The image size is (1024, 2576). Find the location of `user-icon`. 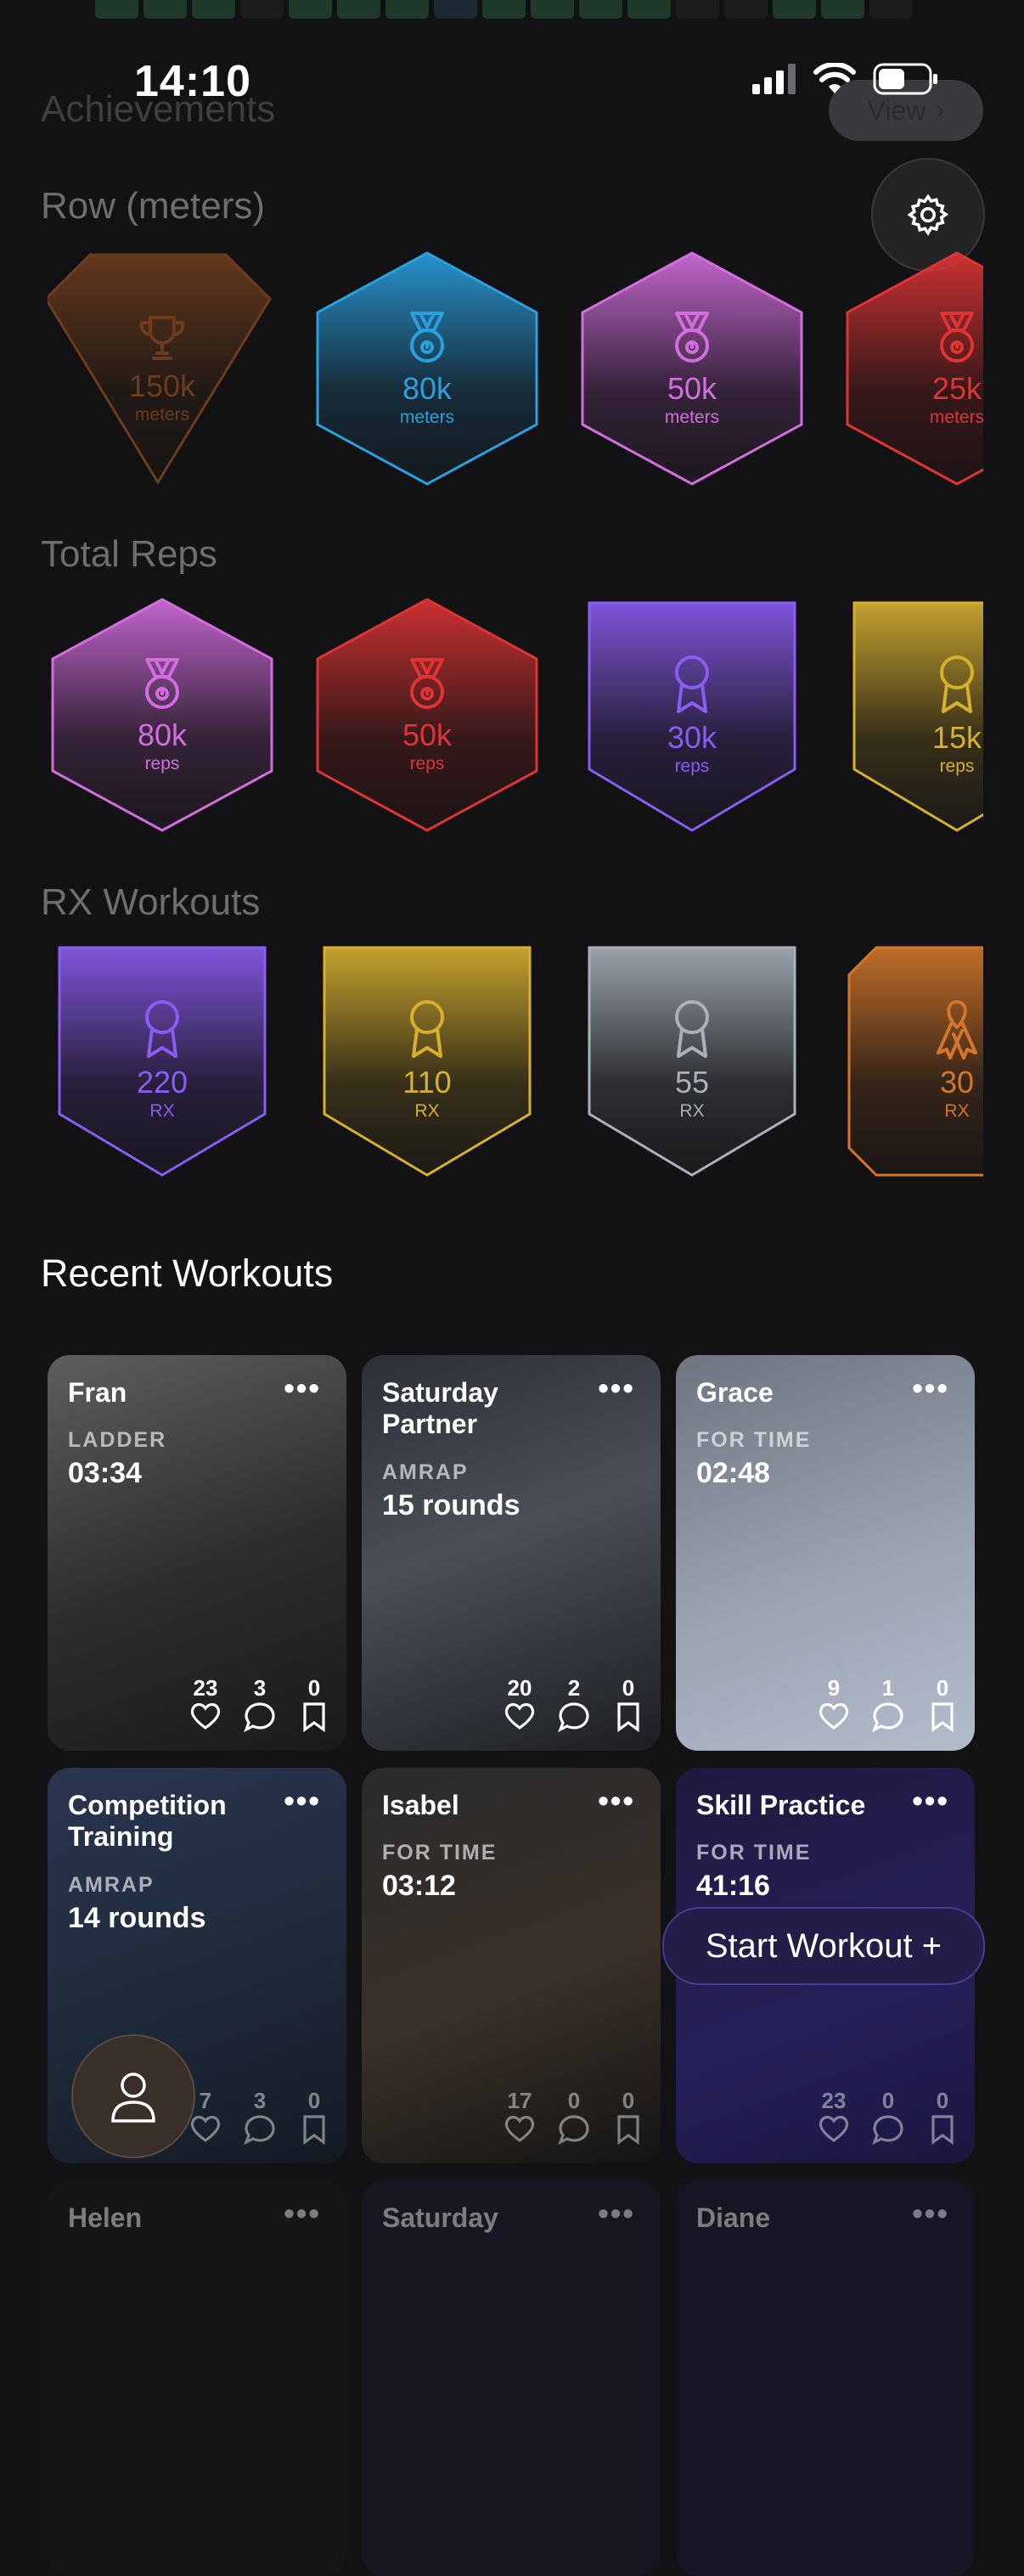

user-icon is located at coordinates (133, 2098).